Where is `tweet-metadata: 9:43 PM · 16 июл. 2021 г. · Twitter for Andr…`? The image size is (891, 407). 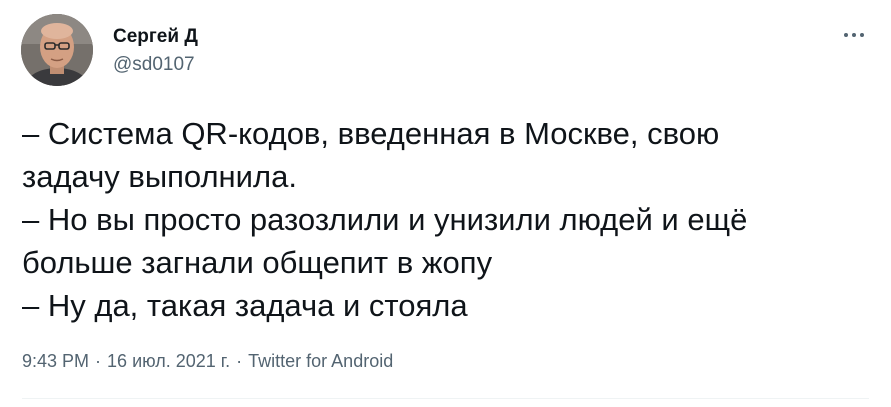 tweet-metadata: 9:43 PM · 16 июл. 2021 г. · Twitter for Andr… is located at coordinates (207, 361).